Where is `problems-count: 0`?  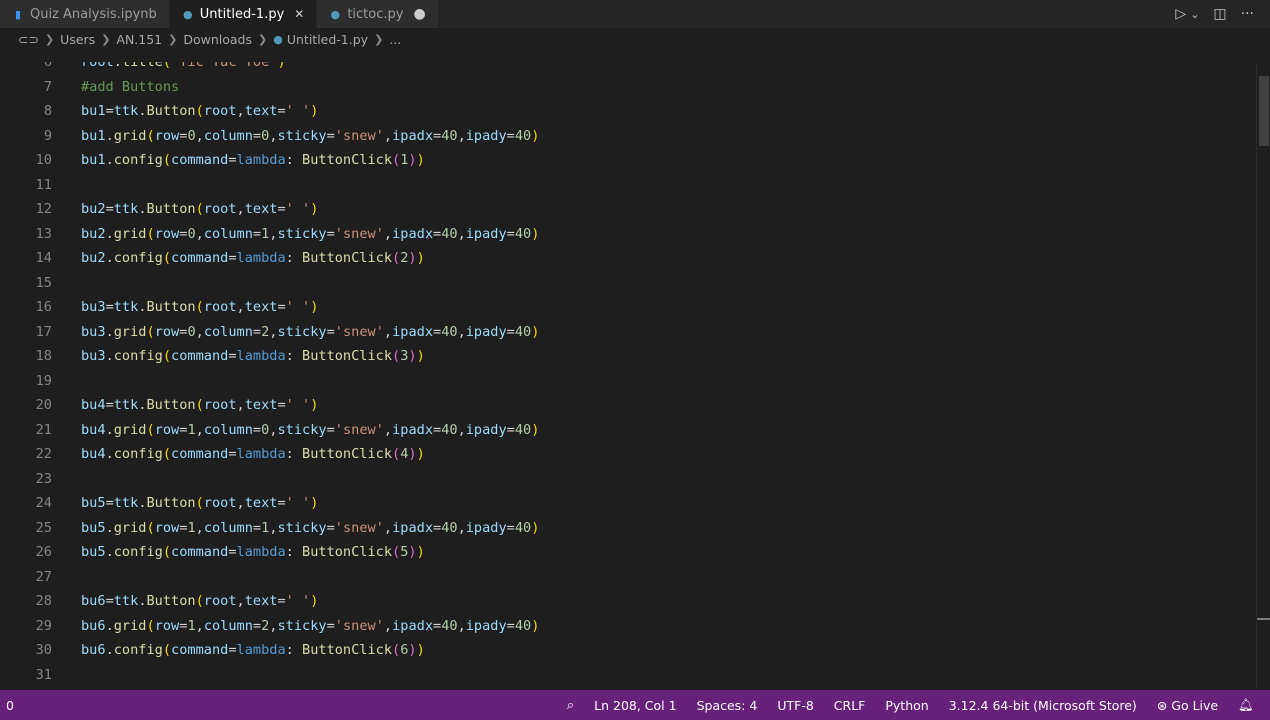
problems-count: 0 is located at coordinates (7, 705).